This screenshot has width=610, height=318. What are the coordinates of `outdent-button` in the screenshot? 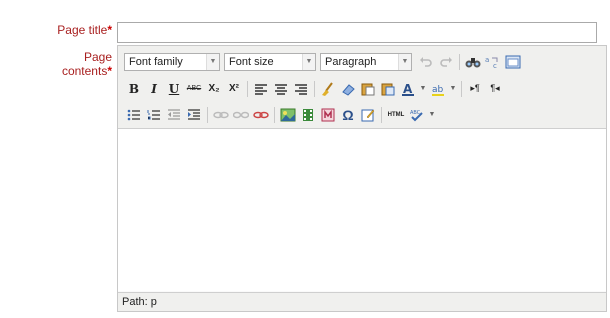 It's located at (174, 115).